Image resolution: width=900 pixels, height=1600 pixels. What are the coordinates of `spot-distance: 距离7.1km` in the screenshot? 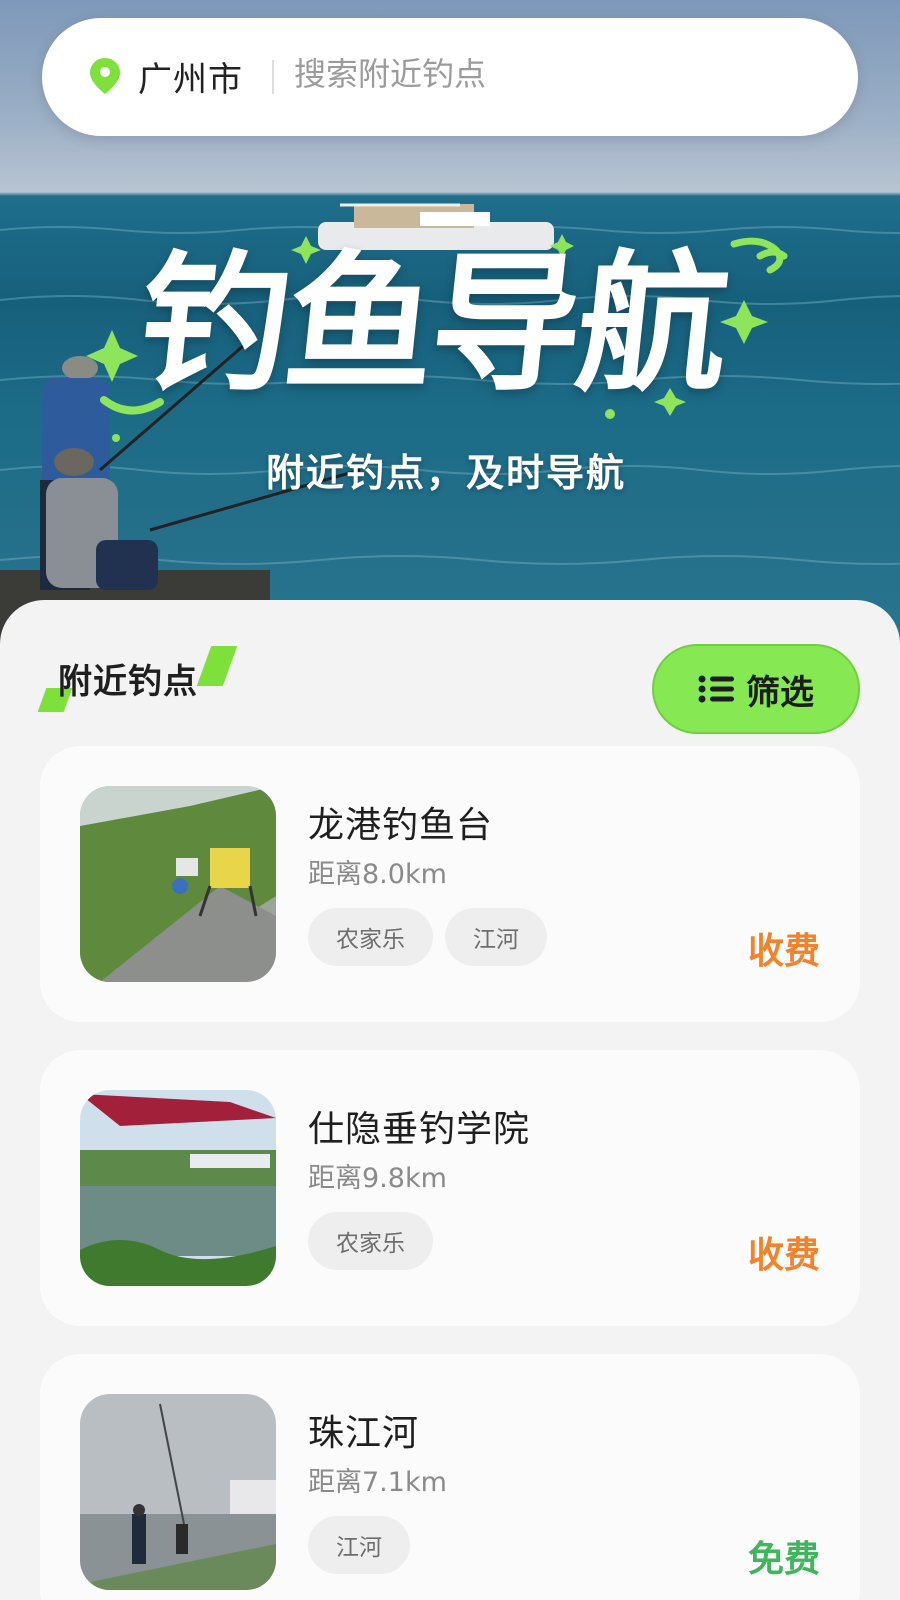 It's located at (377, 1482).